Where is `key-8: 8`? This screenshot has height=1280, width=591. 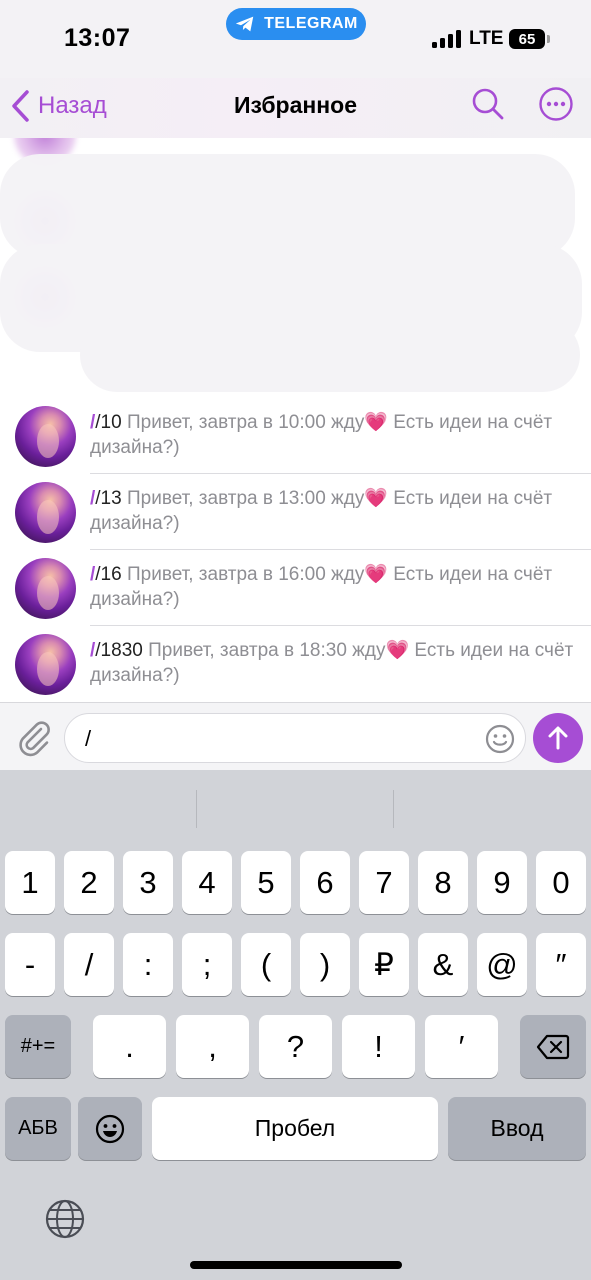 key-8: 8 is located at coordinates (443, 882).